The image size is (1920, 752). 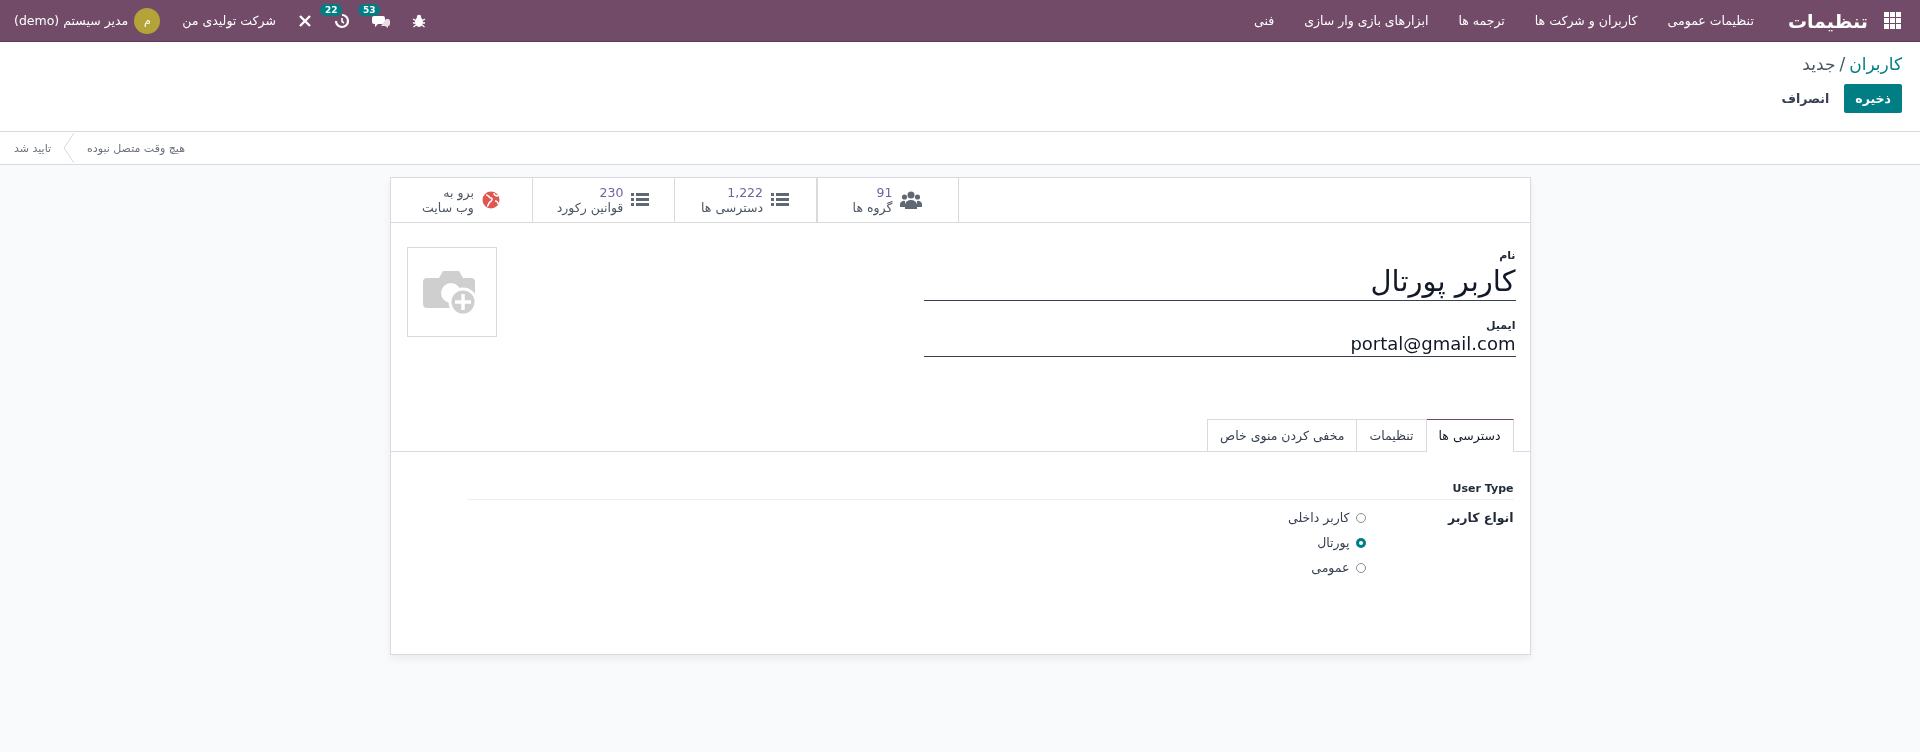 What do you see at coordinates (590, 207) in the screenshot?
I see `stat-label: قوانین رکورد` at bounding box center [590, 207].